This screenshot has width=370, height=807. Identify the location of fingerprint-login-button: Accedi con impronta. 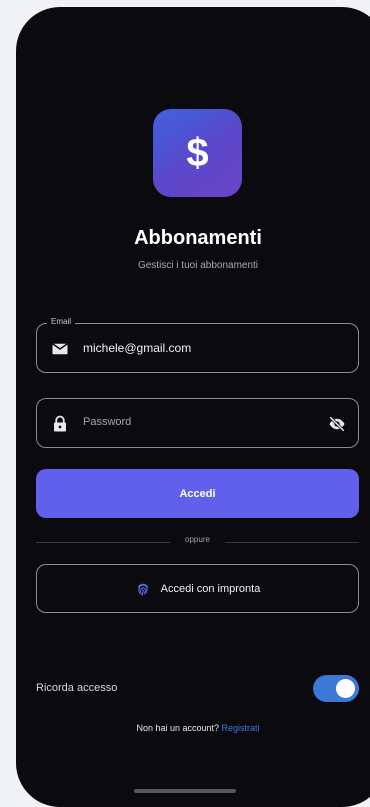
(197, 588).